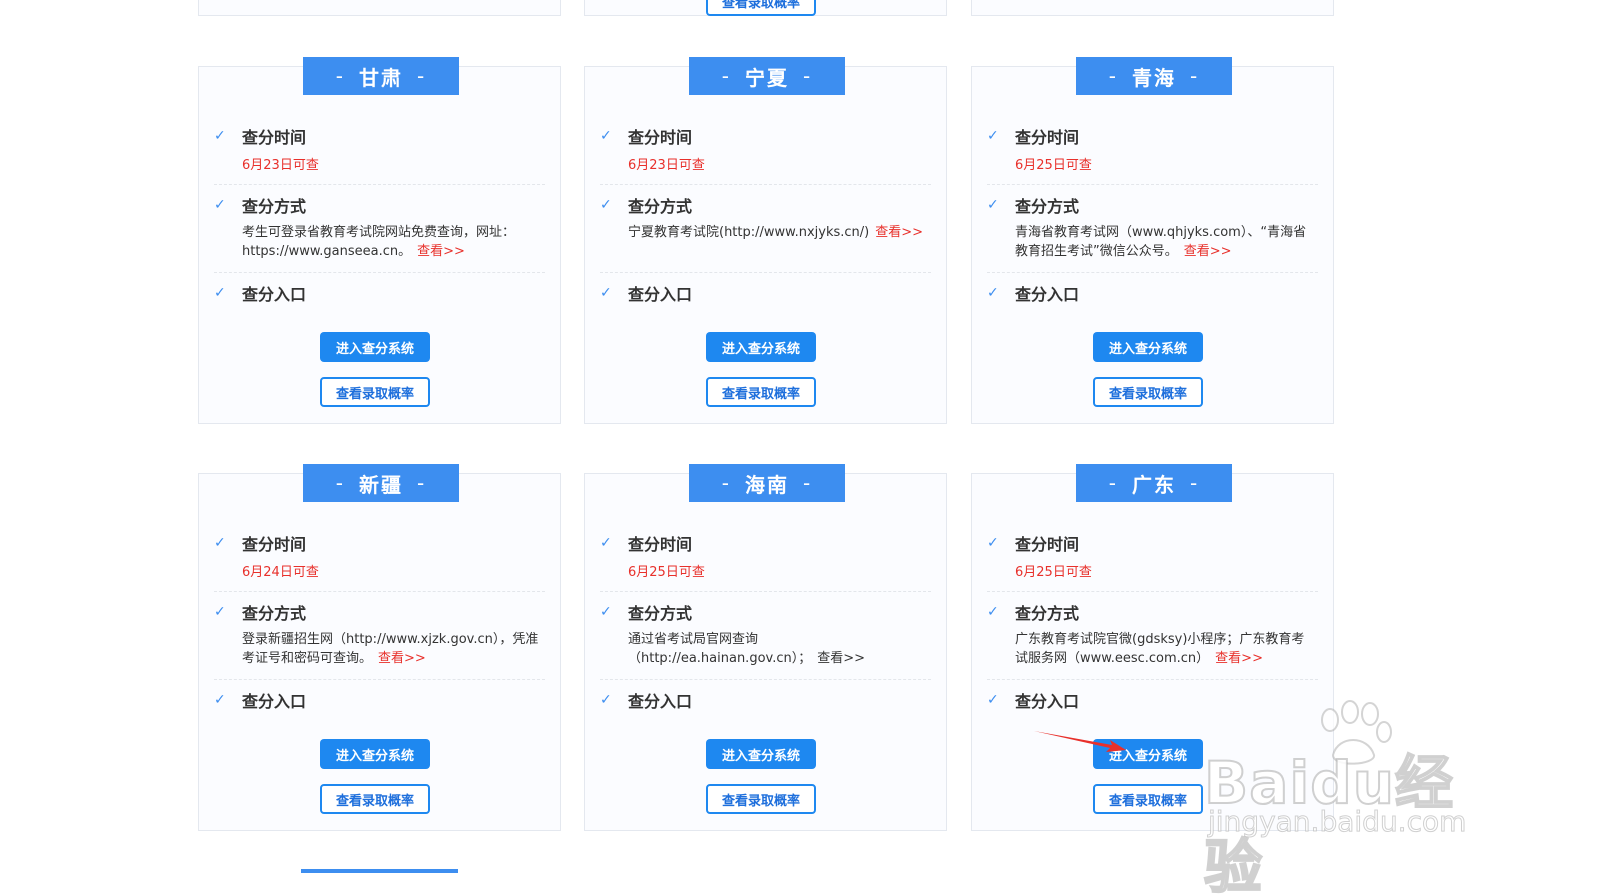  What do you see at coordinates (379, 871) in the screenshot?
I see `next-card-title-strip` at bounding box center [379, 871].